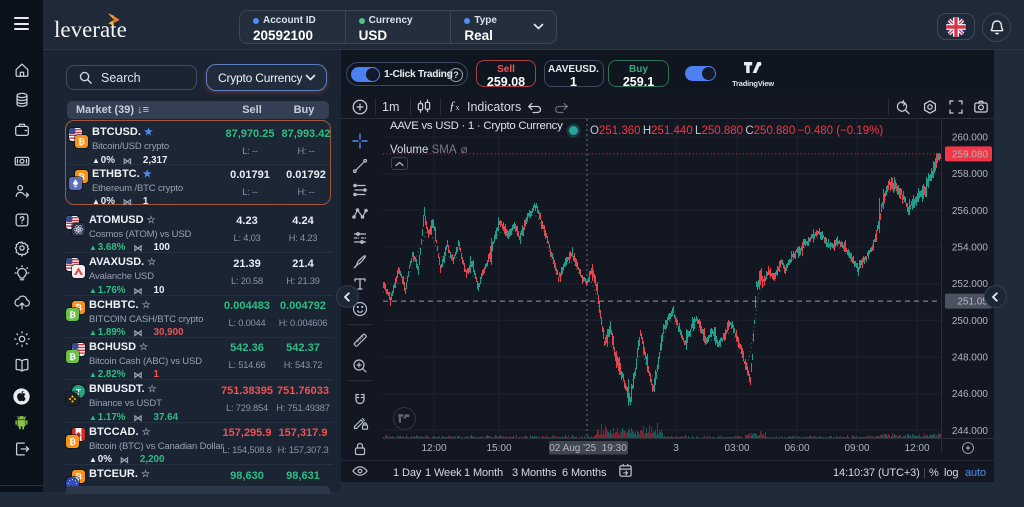 Image resolution: width=1024 pixels, height=507 pixels. I want to click on svg-text: 250.000, so click(970, 321).